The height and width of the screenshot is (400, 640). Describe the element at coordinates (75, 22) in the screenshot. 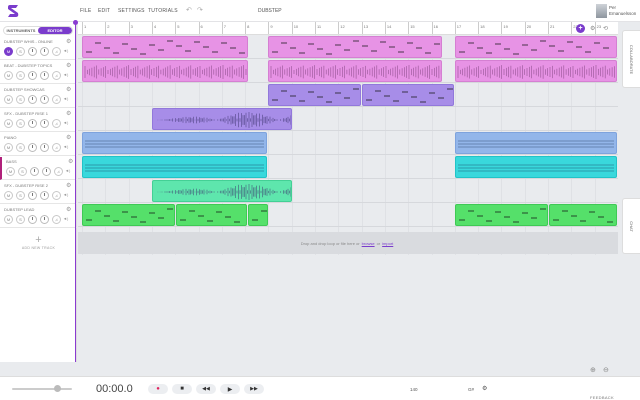

I see `playhead-handle` at that location.